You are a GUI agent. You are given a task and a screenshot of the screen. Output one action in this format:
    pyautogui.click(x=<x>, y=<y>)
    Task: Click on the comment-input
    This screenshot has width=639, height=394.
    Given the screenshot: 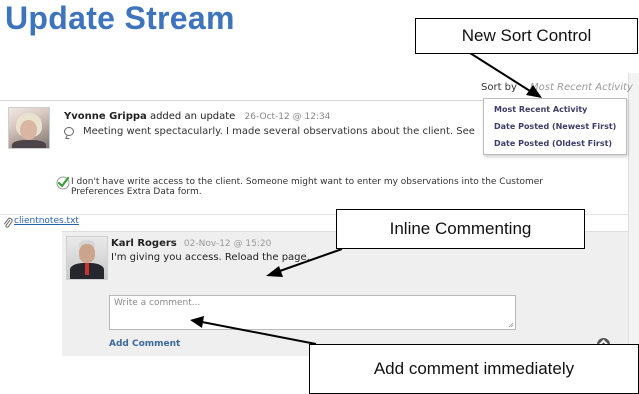 What is the action you would take?
    pyautogui.click(x=312, y=312)
    